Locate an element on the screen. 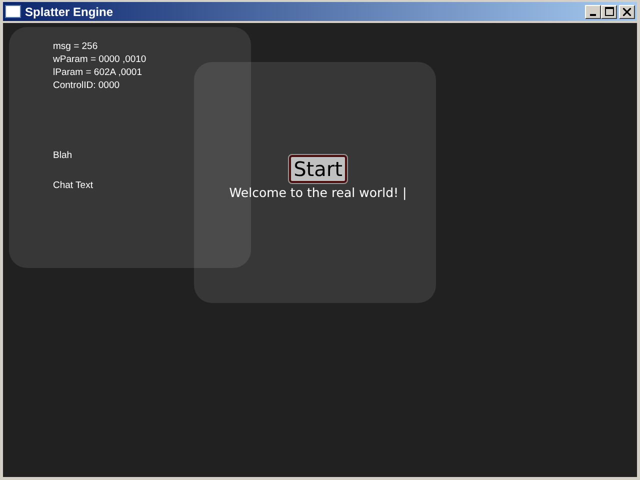  maximize-button is located at coordinates (609, 11).